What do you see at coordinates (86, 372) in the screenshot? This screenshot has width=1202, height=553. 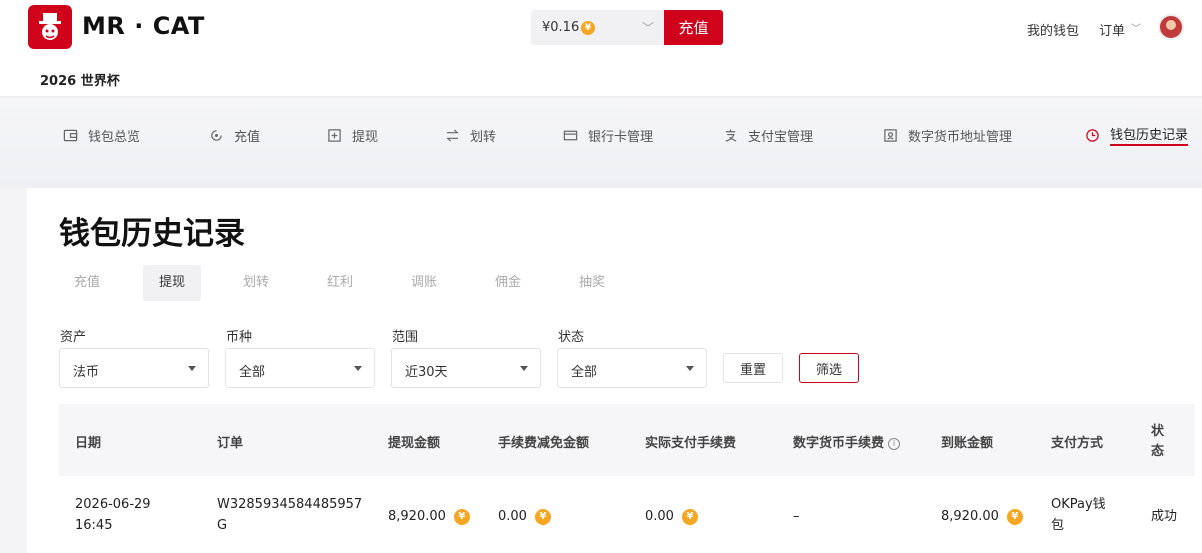 I see `asset-select-value: 法币` at bounding box center [86, 372].